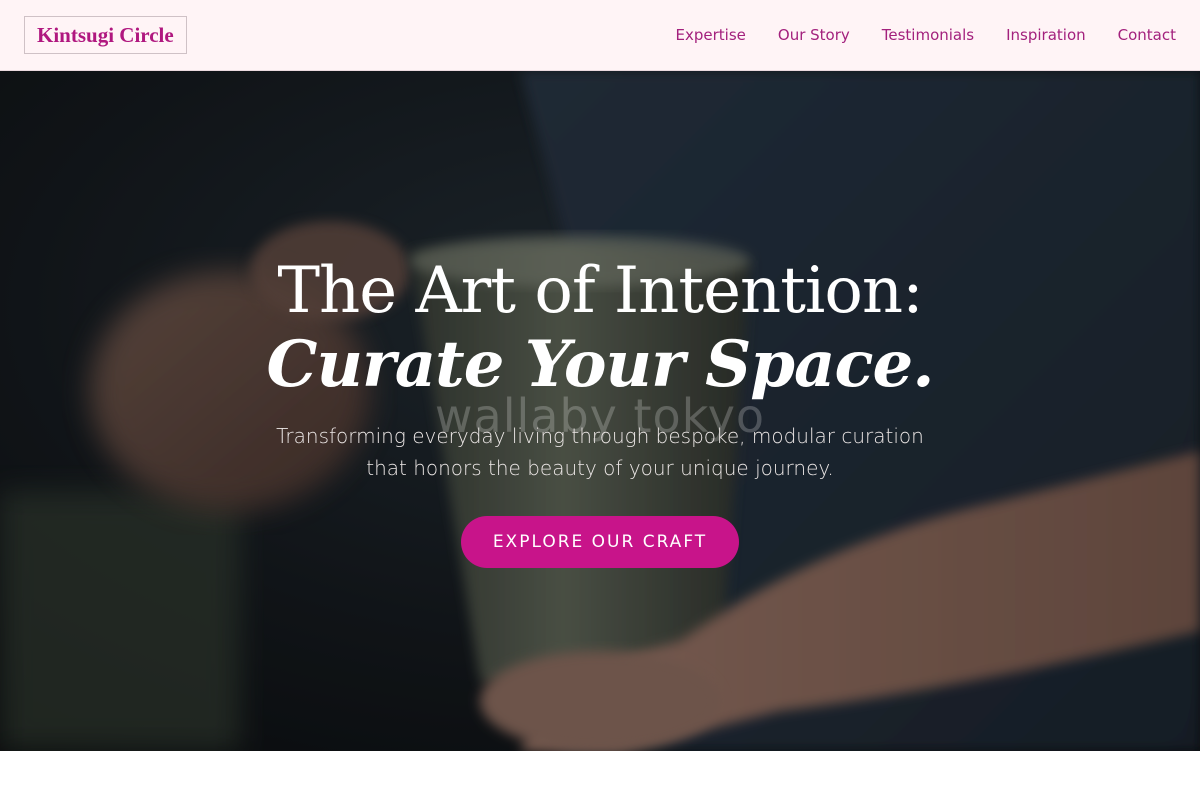 The image size is (1200, 800). I want to click on logo: Kintsugi Circle, so click(105, 35).